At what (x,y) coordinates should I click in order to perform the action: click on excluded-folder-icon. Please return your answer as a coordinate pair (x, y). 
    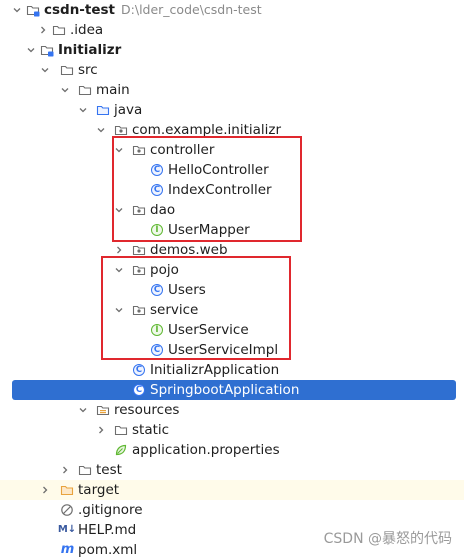
    Looking at the image, I should click on (67, 490).